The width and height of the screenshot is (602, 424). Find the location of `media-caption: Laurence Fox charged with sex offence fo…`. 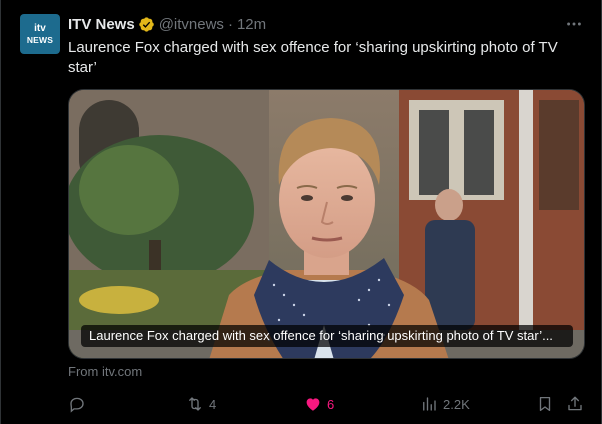

media-caption: Laurence Fox charged with sex offence fo… is located at coordinates (327, 336).